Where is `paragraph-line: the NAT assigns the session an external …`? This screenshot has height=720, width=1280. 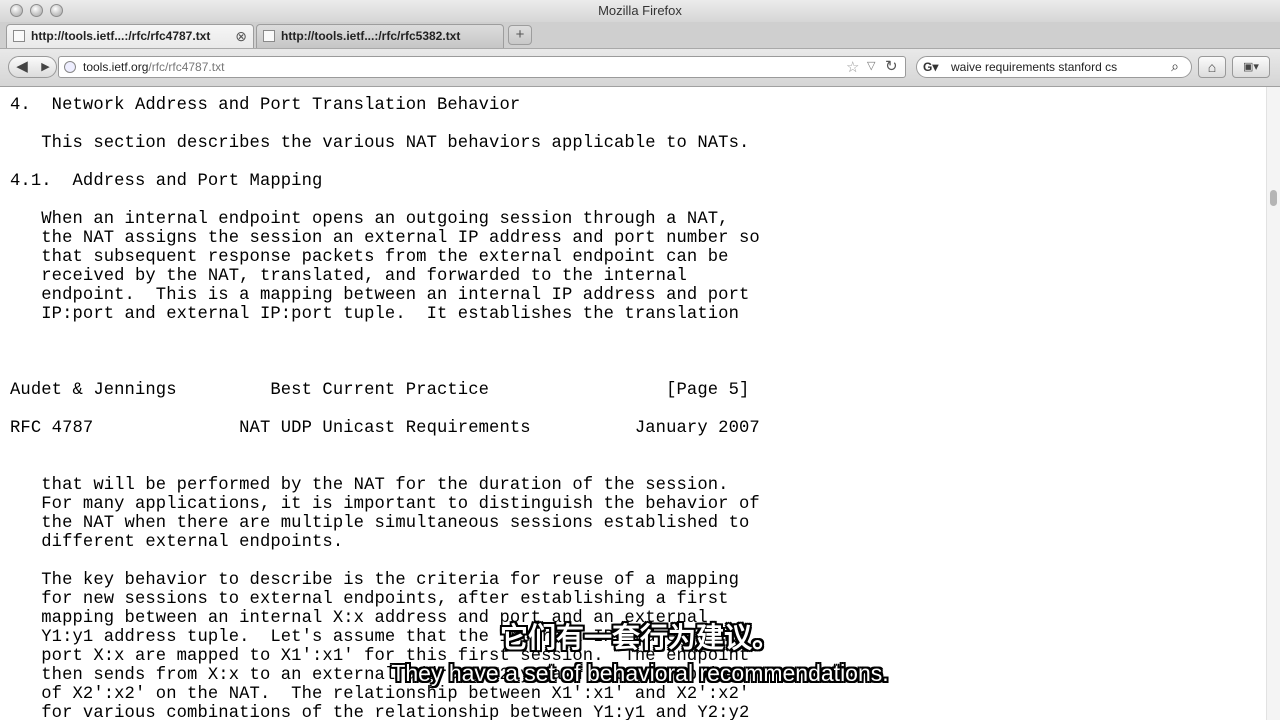 paragraph-line: the NAT assigns the session an external … is located at coordinates (385, 238).